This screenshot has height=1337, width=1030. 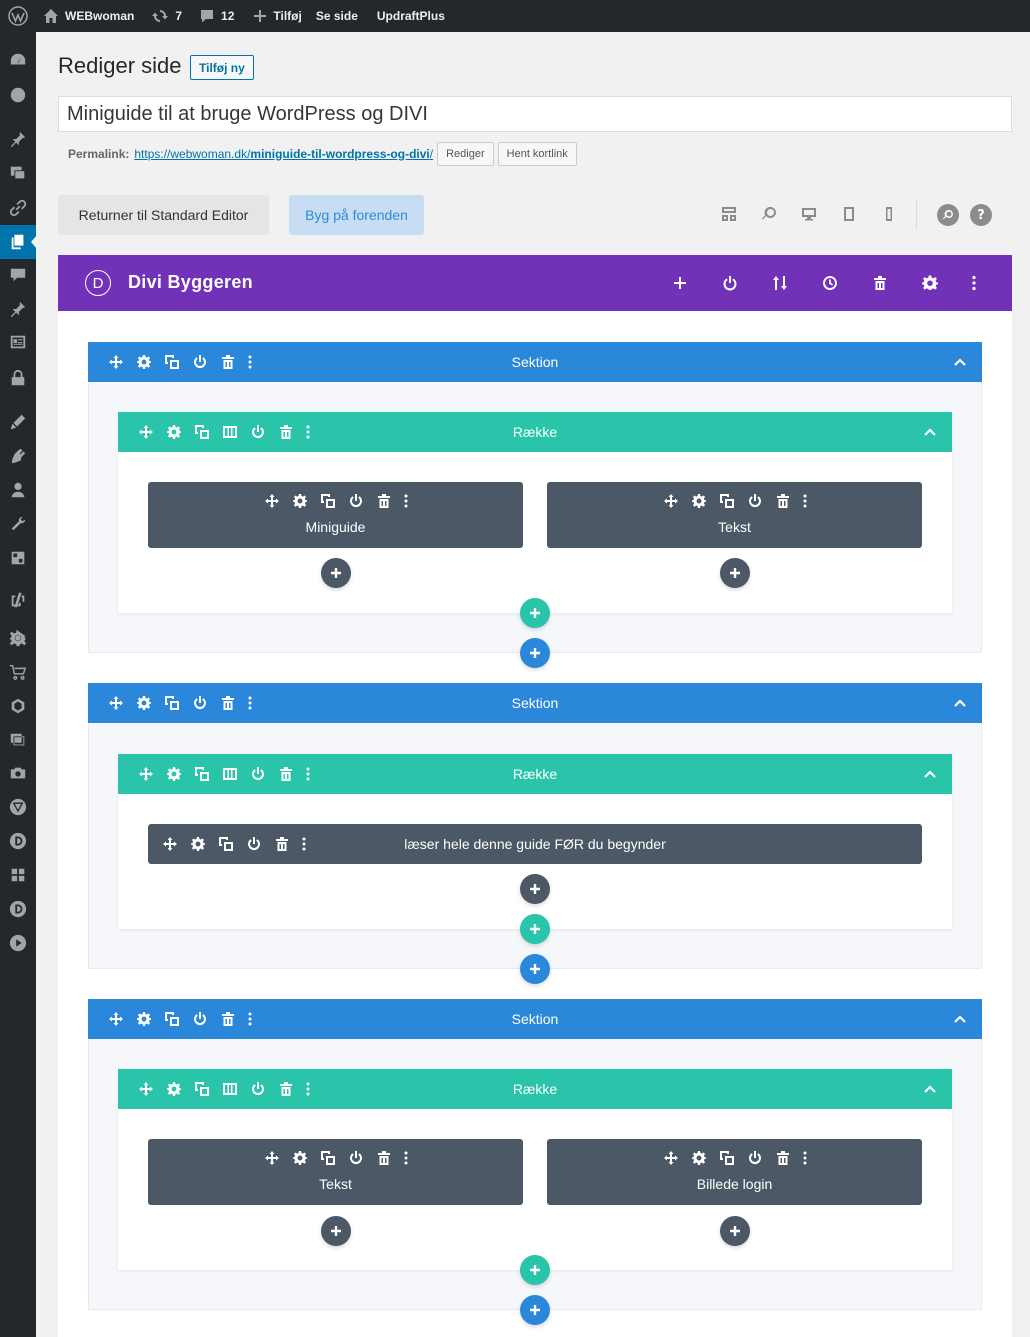 I want to click on pin-icon, so click(x=18, y=309).